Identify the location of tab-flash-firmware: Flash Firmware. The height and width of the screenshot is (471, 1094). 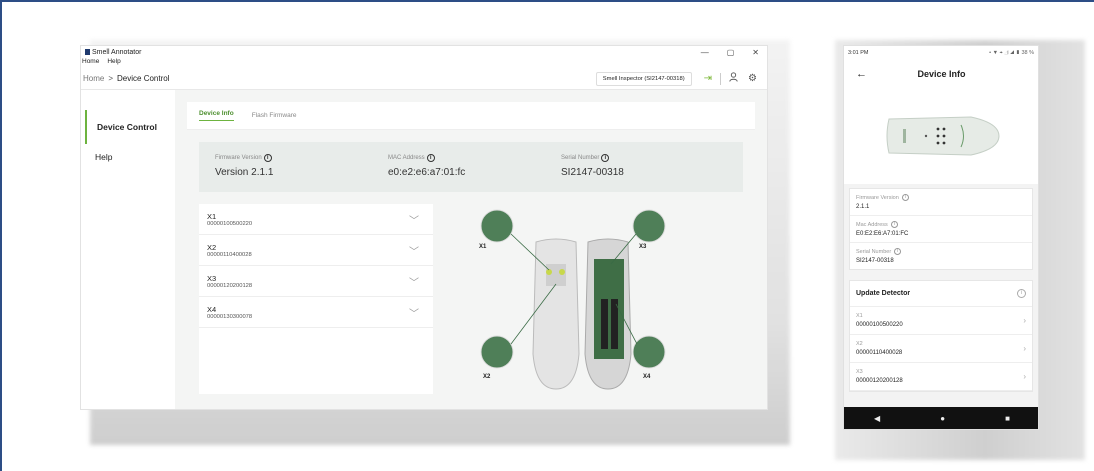
(274, 115).